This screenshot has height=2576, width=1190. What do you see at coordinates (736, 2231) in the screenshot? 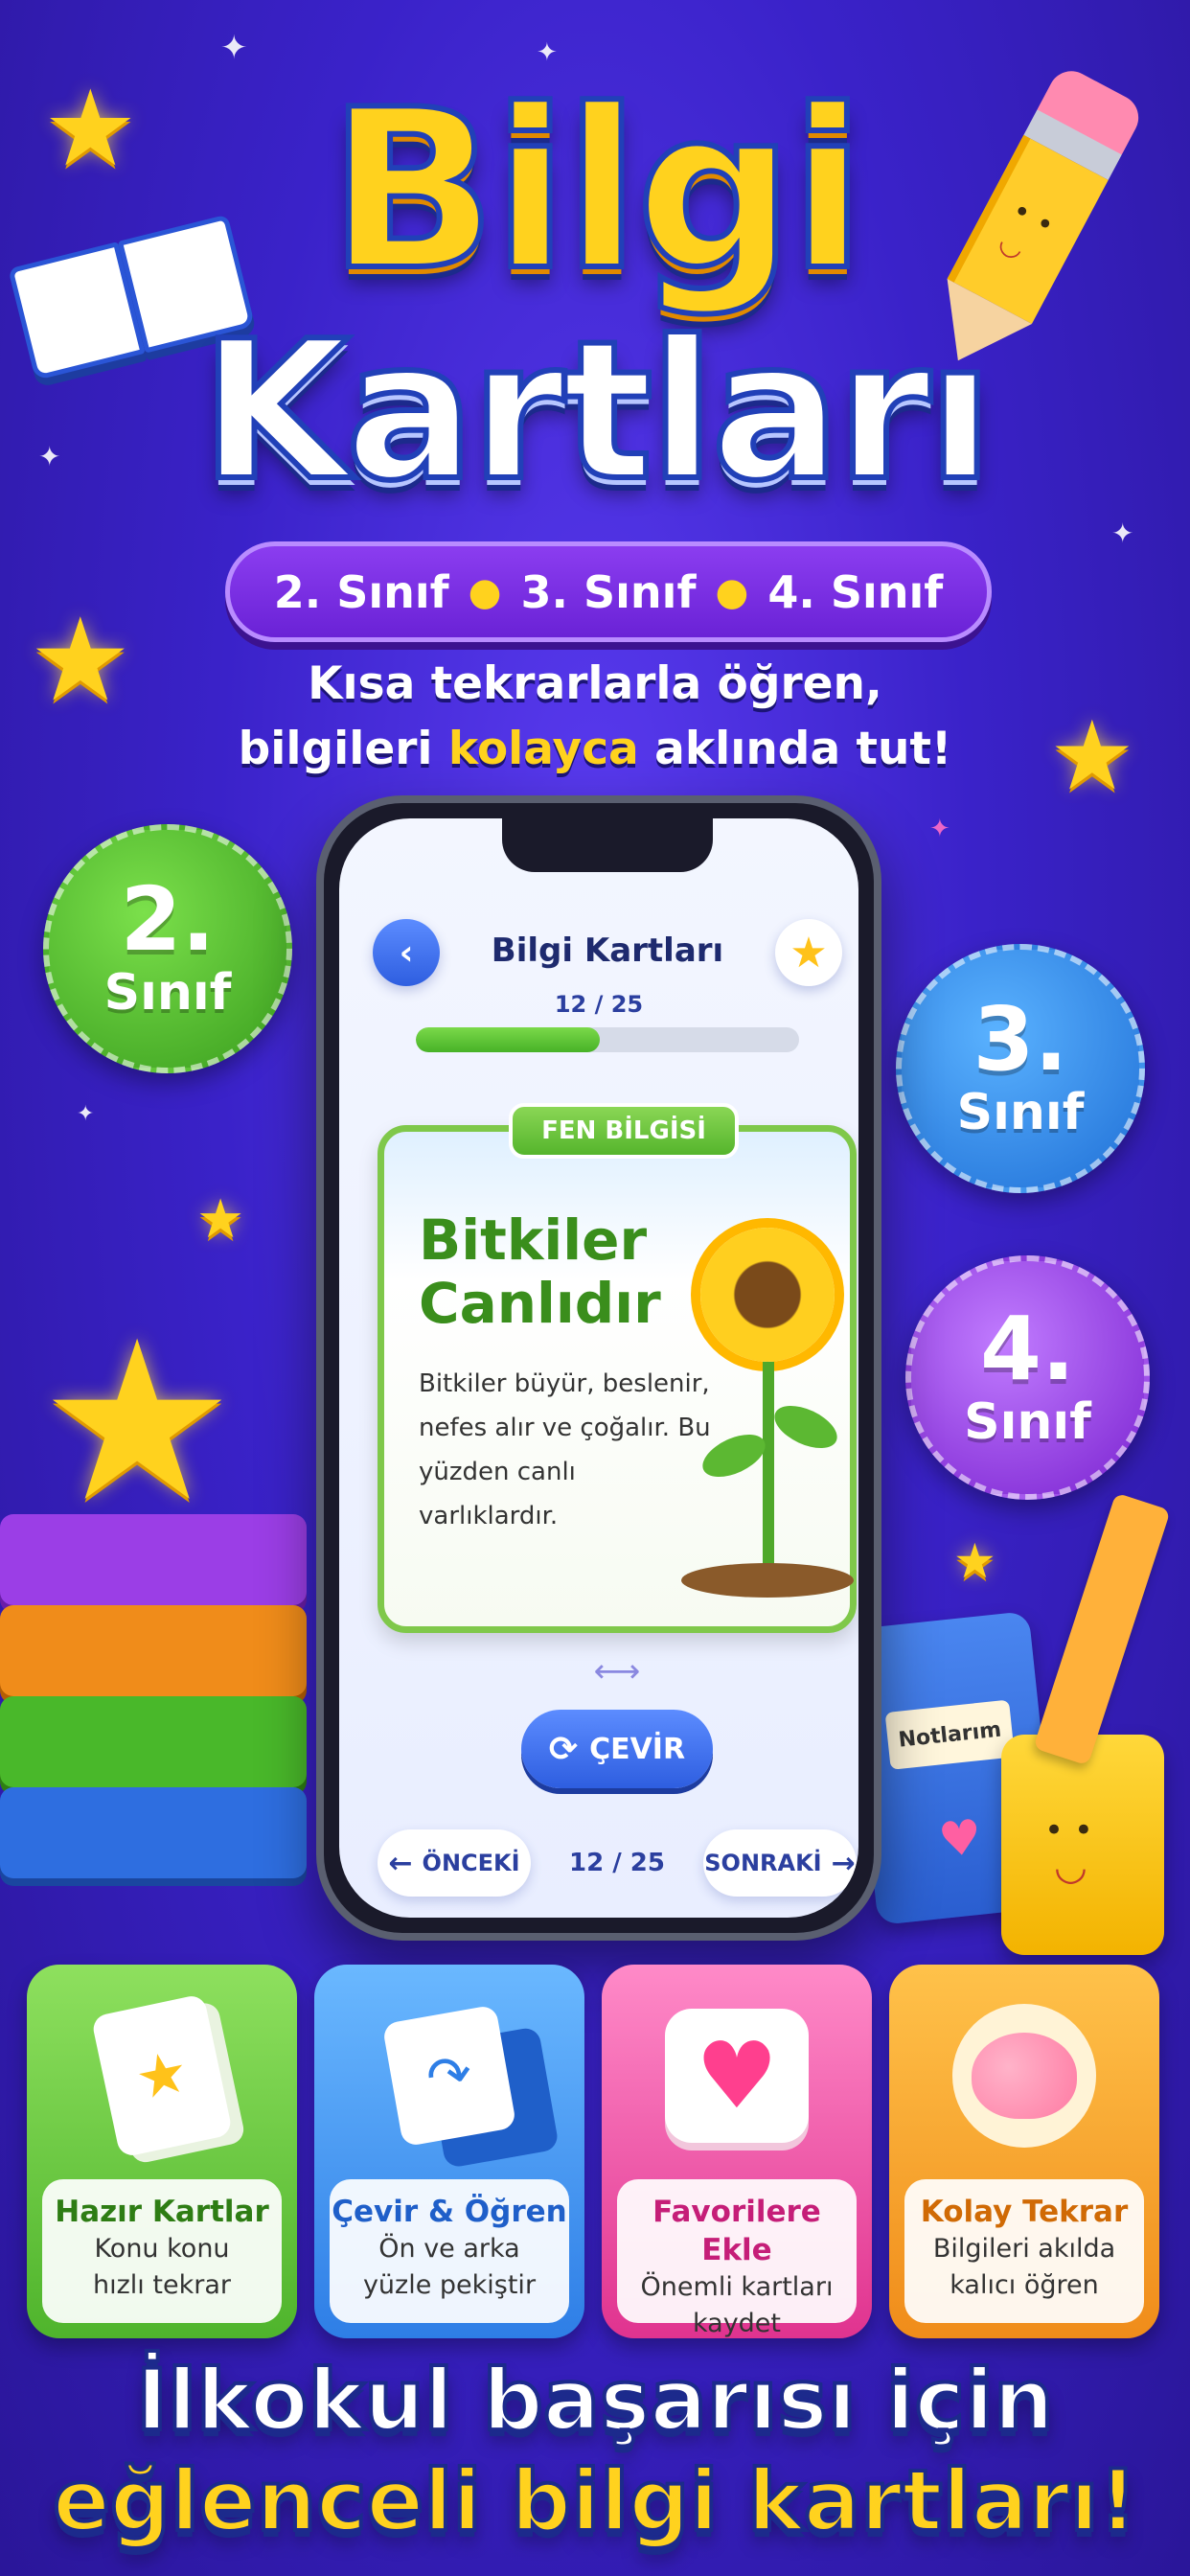
I see `feature-title: Favorilere Ekle` at bounding box center [736, 2231].